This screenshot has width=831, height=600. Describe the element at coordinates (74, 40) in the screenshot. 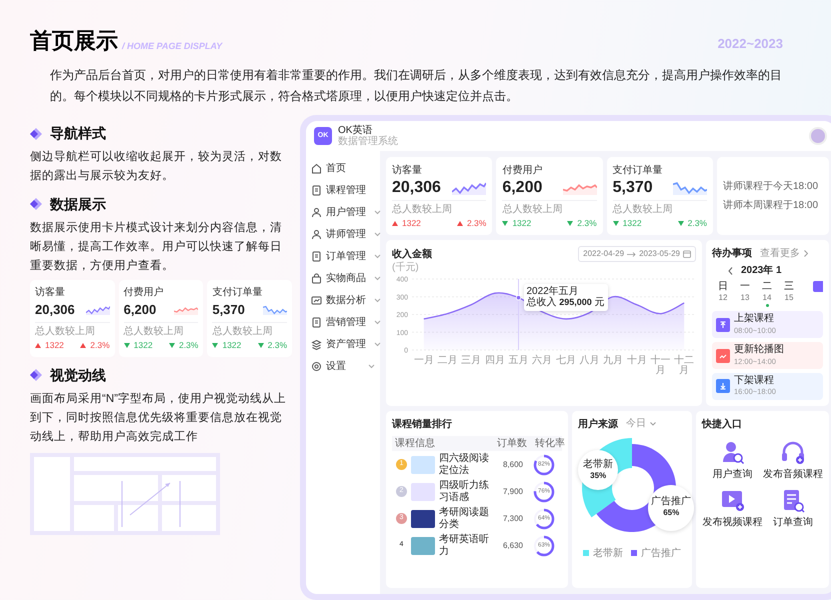

I see `page-title: 首页展示` at that location.